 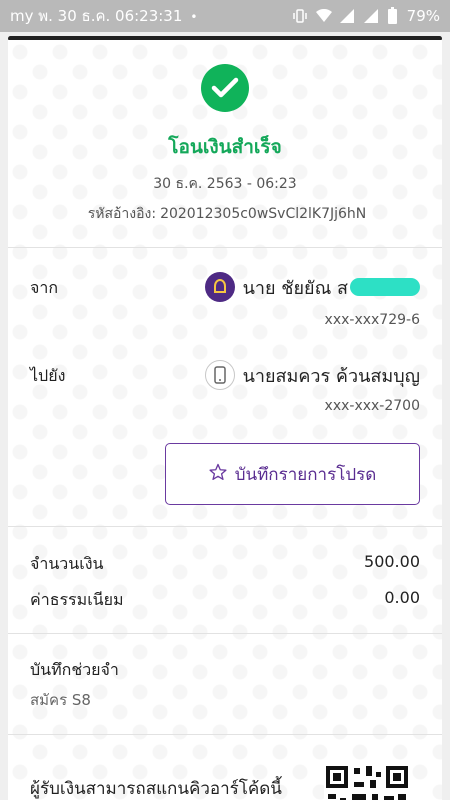 I want to click on battery-percent: 79%, so click(x=423, y=16).